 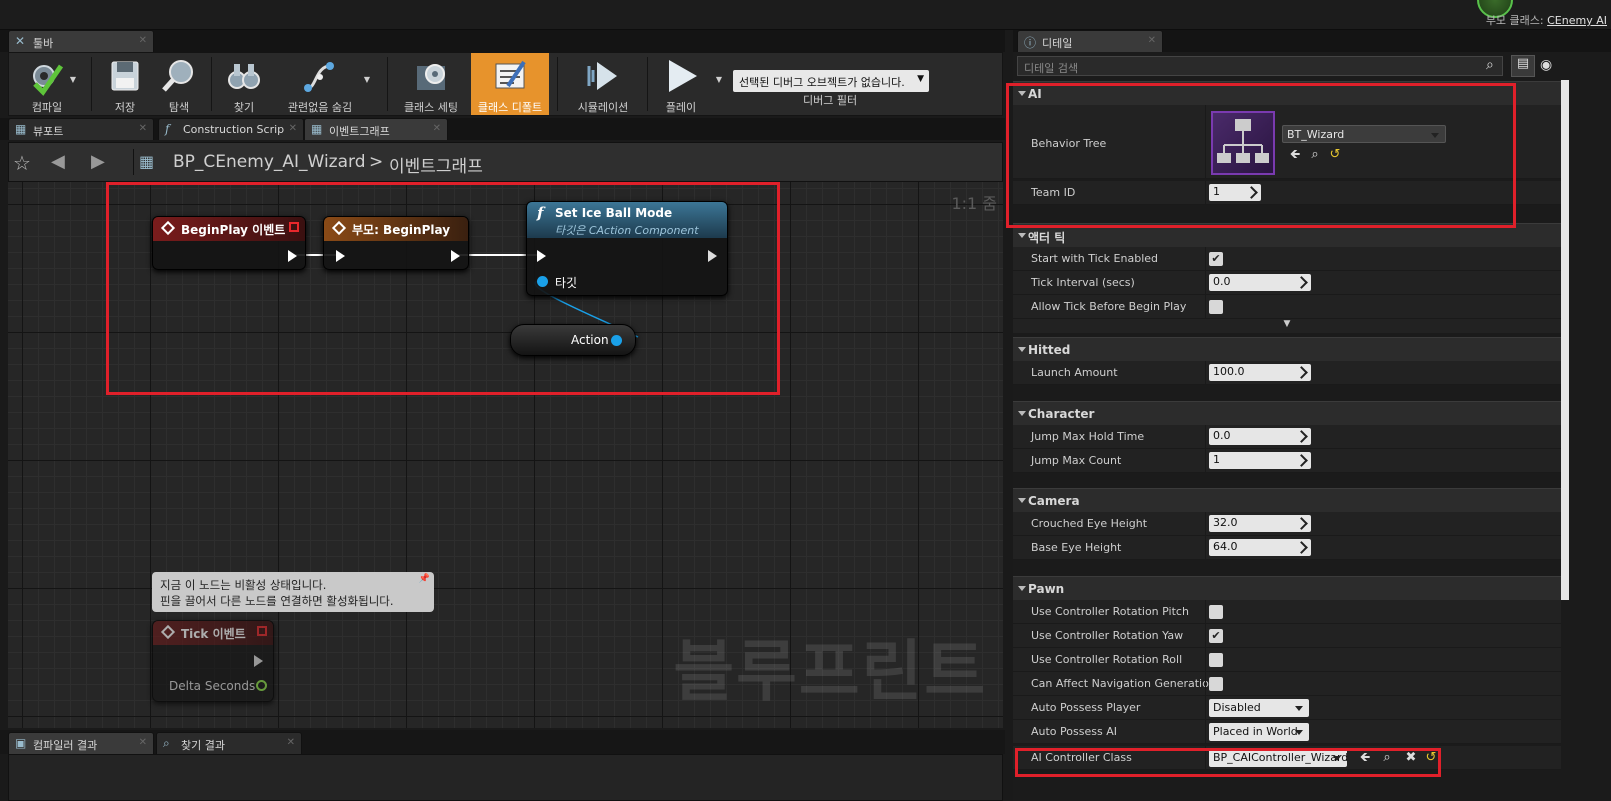 I want to click on start-tick-row: Start with Tick Enabled ✔, so click(x=1287, y=259).